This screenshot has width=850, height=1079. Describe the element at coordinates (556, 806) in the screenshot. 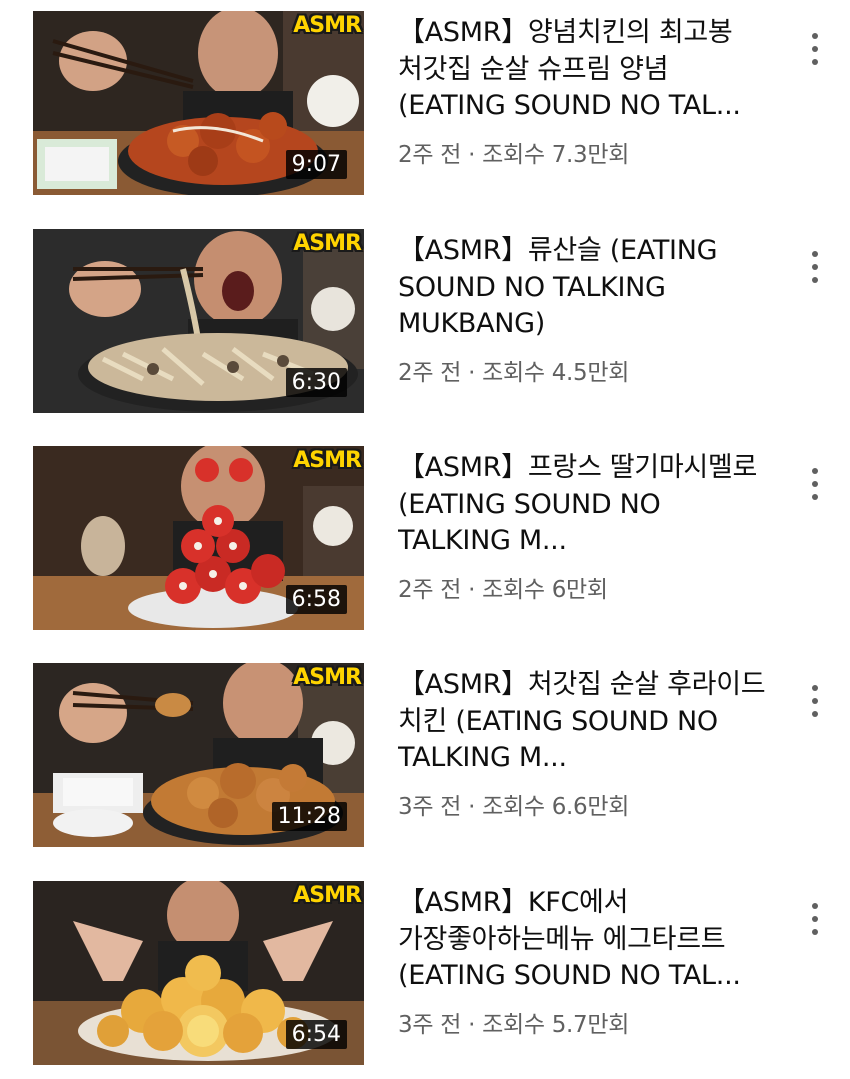

I see `view-count: 조회수 6.6만회` at that location.